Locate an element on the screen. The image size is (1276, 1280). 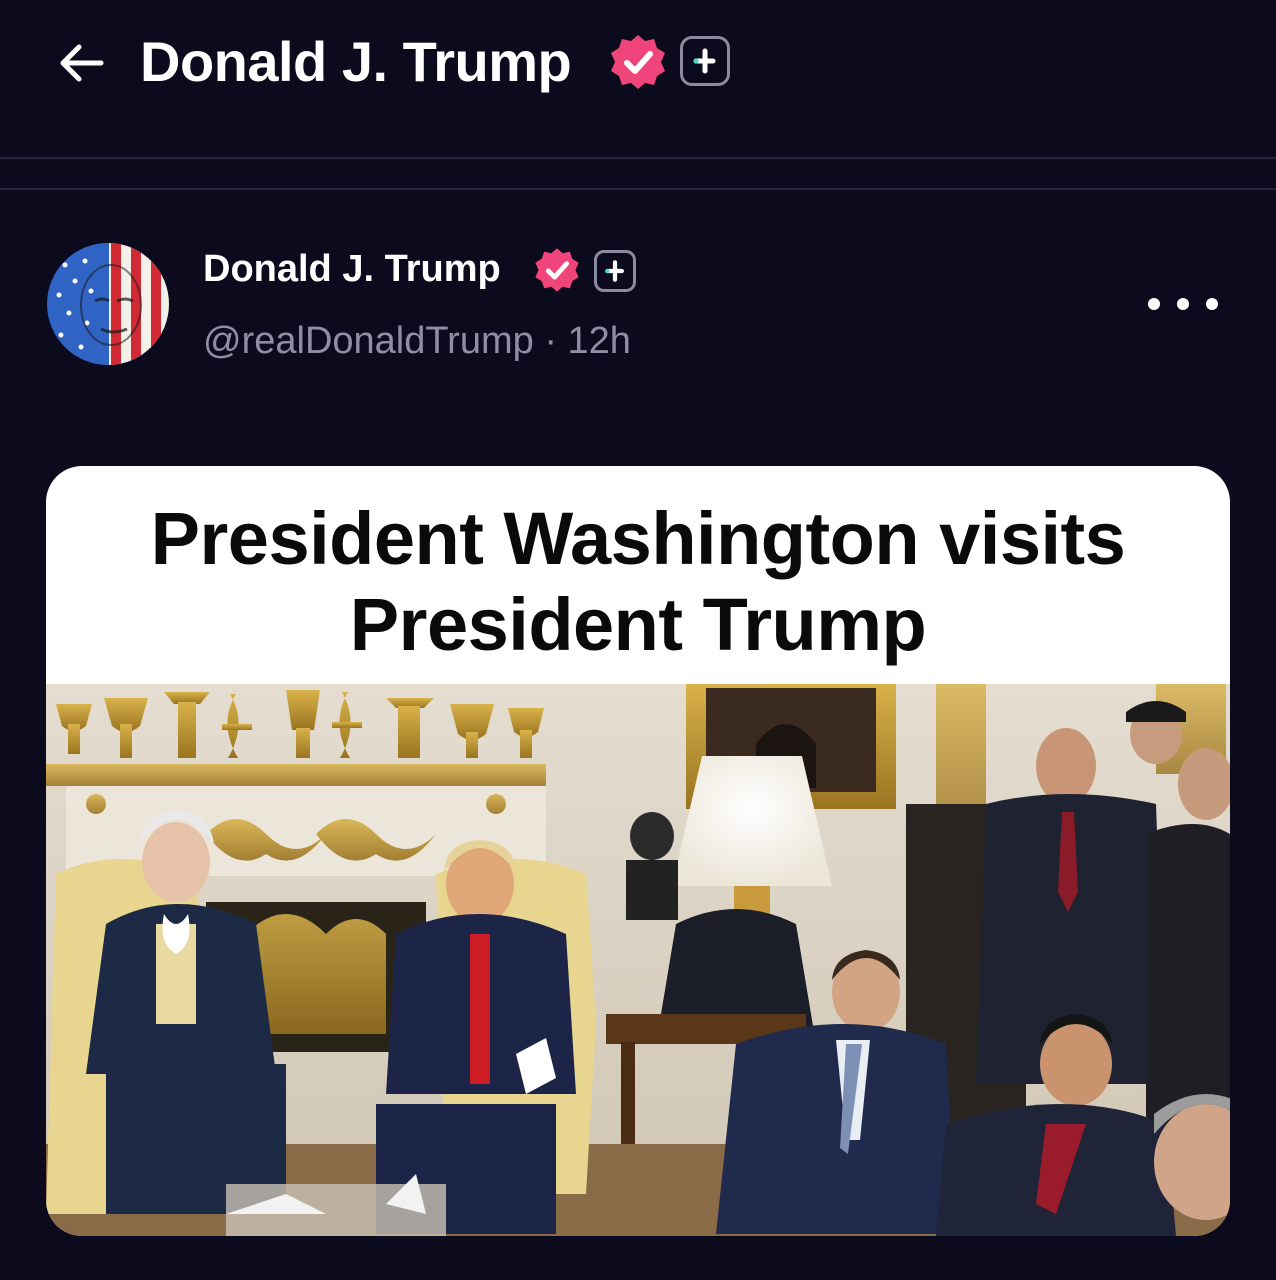
top-header: Donald J. Trump is located at coordinates (638, 79).